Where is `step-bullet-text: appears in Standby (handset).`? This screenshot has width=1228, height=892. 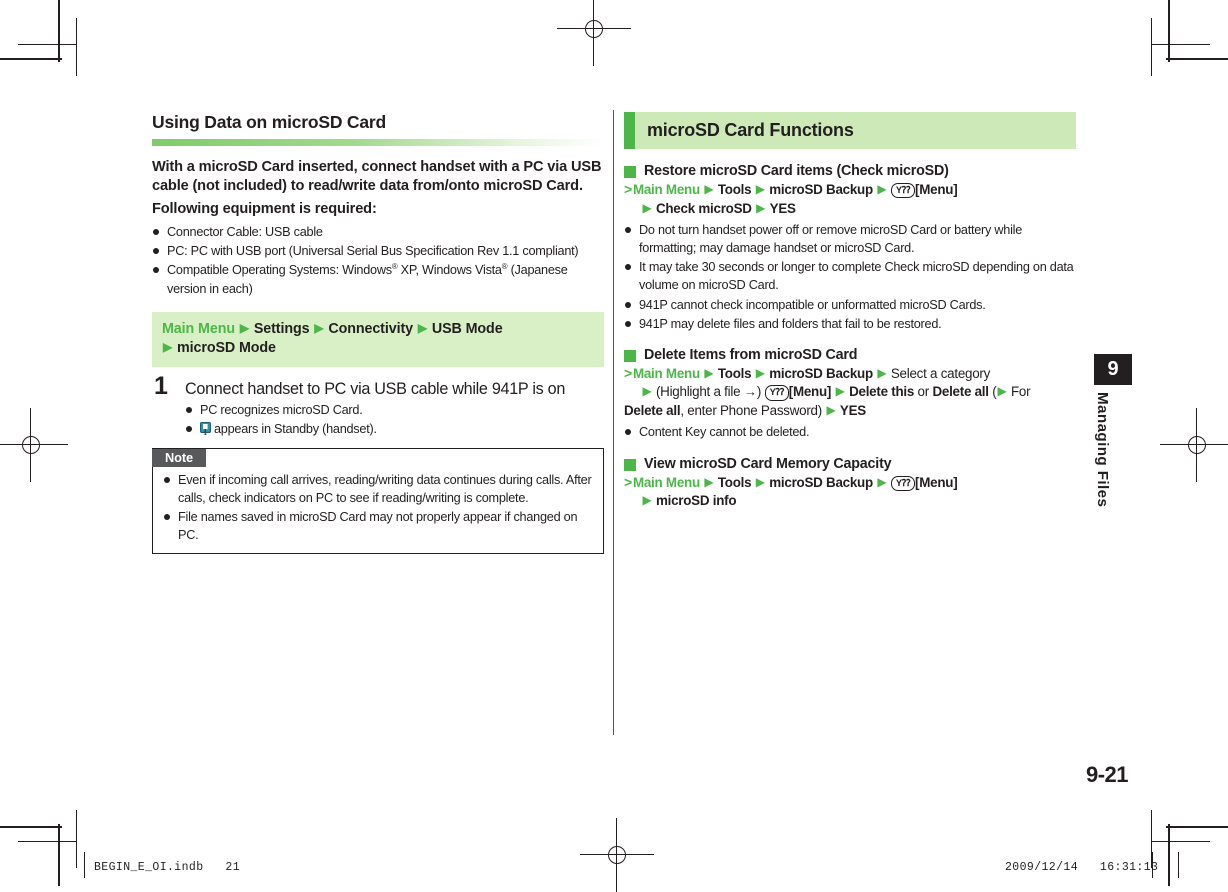
step-bullet-text: appears in Standby (handset). is located at coordinates (295, 429).